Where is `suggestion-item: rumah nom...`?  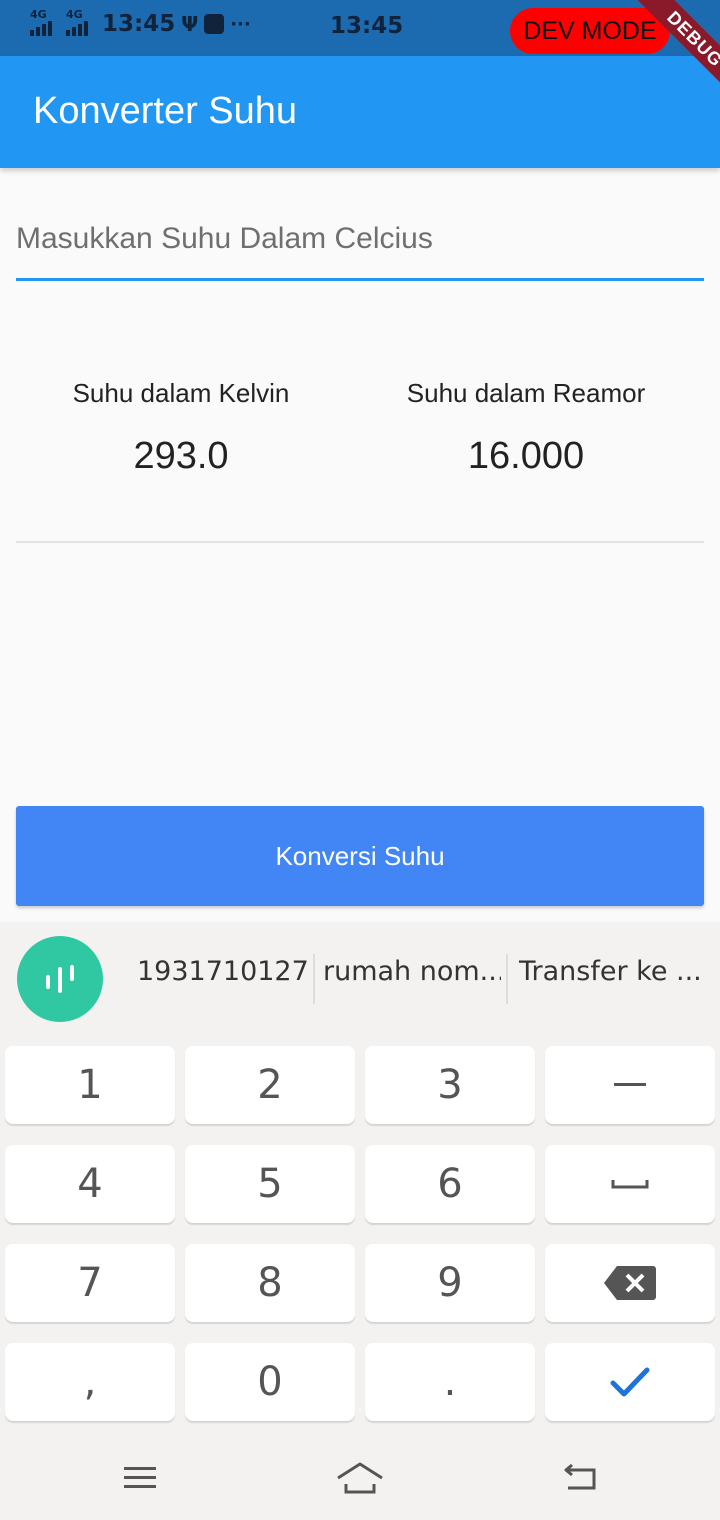
suggestion-item: rumah nom... is located at coordinates (412, 971).